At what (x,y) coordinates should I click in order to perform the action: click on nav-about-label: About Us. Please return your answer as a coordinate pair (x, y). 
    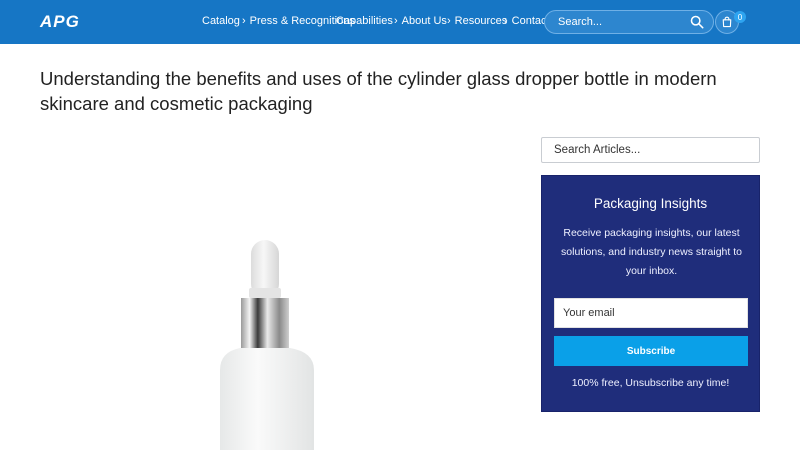
    Looking at the image, I should click on (424, 21).